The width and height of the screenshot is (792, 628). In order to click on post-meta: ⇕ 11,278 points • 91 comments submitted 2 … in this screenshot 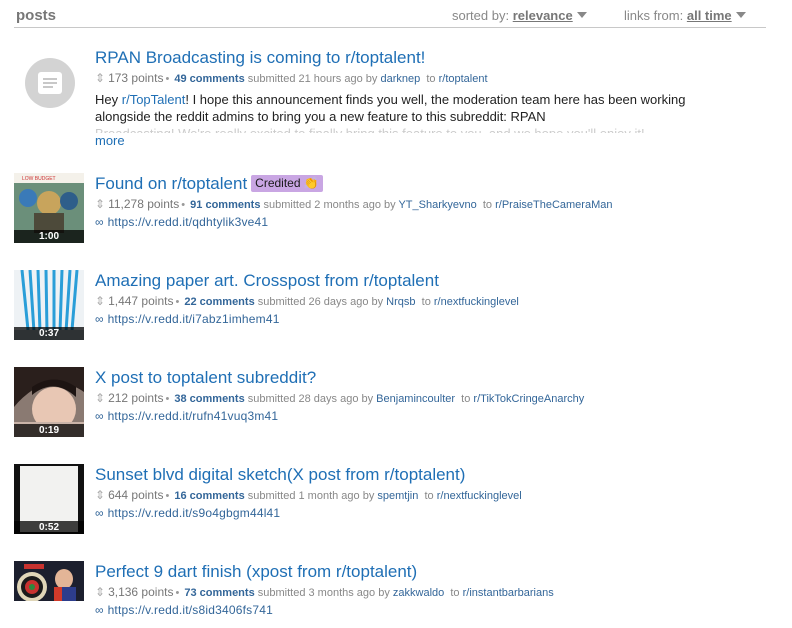, I will do `click(354, 204)`.